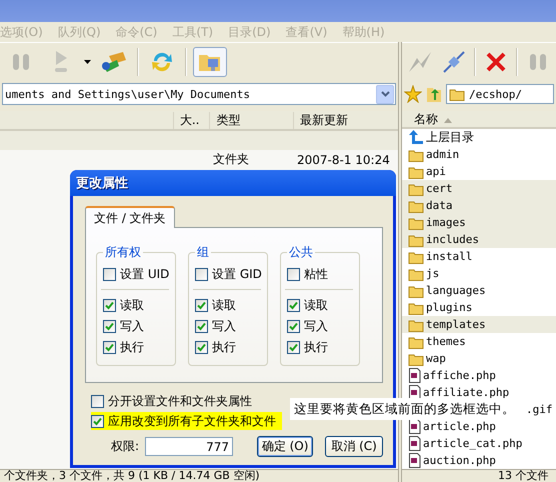 Image resolution: width=556 pixels, height=482 pixels. Describe the element at coordinates (420, 62) in the screenshot. I see `lightning-icon` at that location.